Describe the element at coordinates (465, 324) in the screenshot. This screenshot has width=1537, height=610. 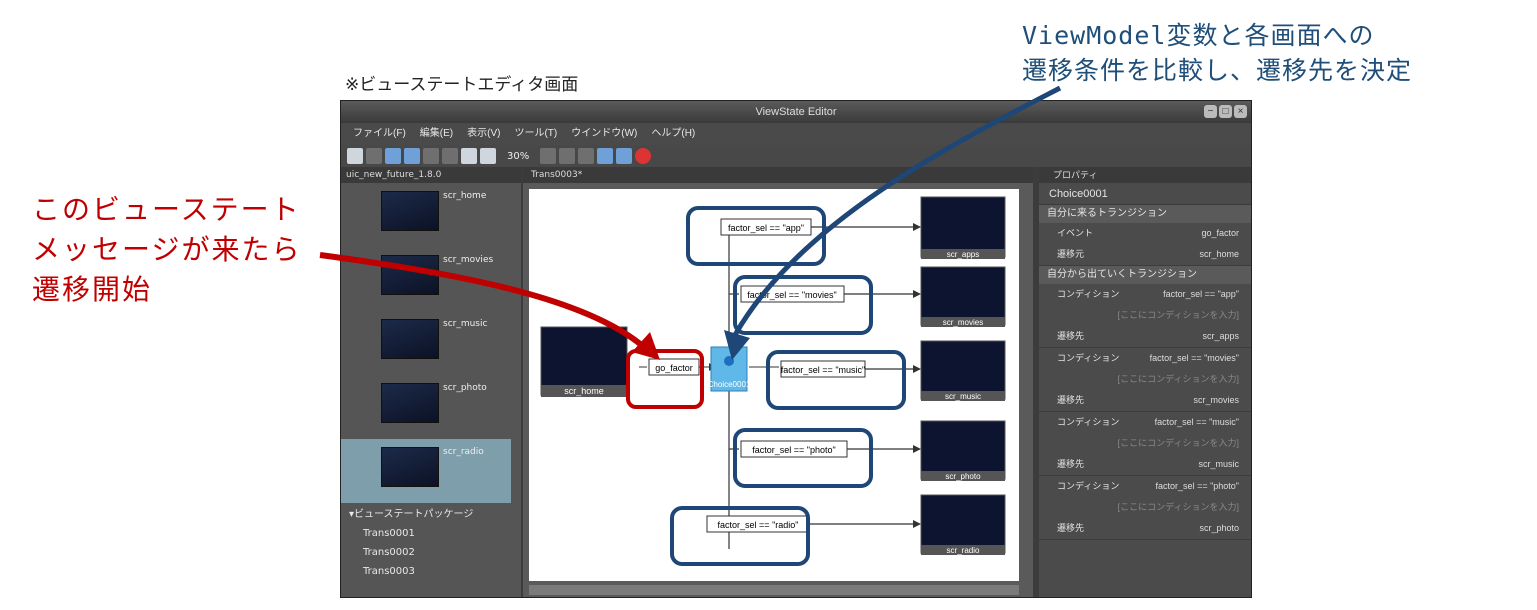
I see `screen-label: scr_music` at that location.